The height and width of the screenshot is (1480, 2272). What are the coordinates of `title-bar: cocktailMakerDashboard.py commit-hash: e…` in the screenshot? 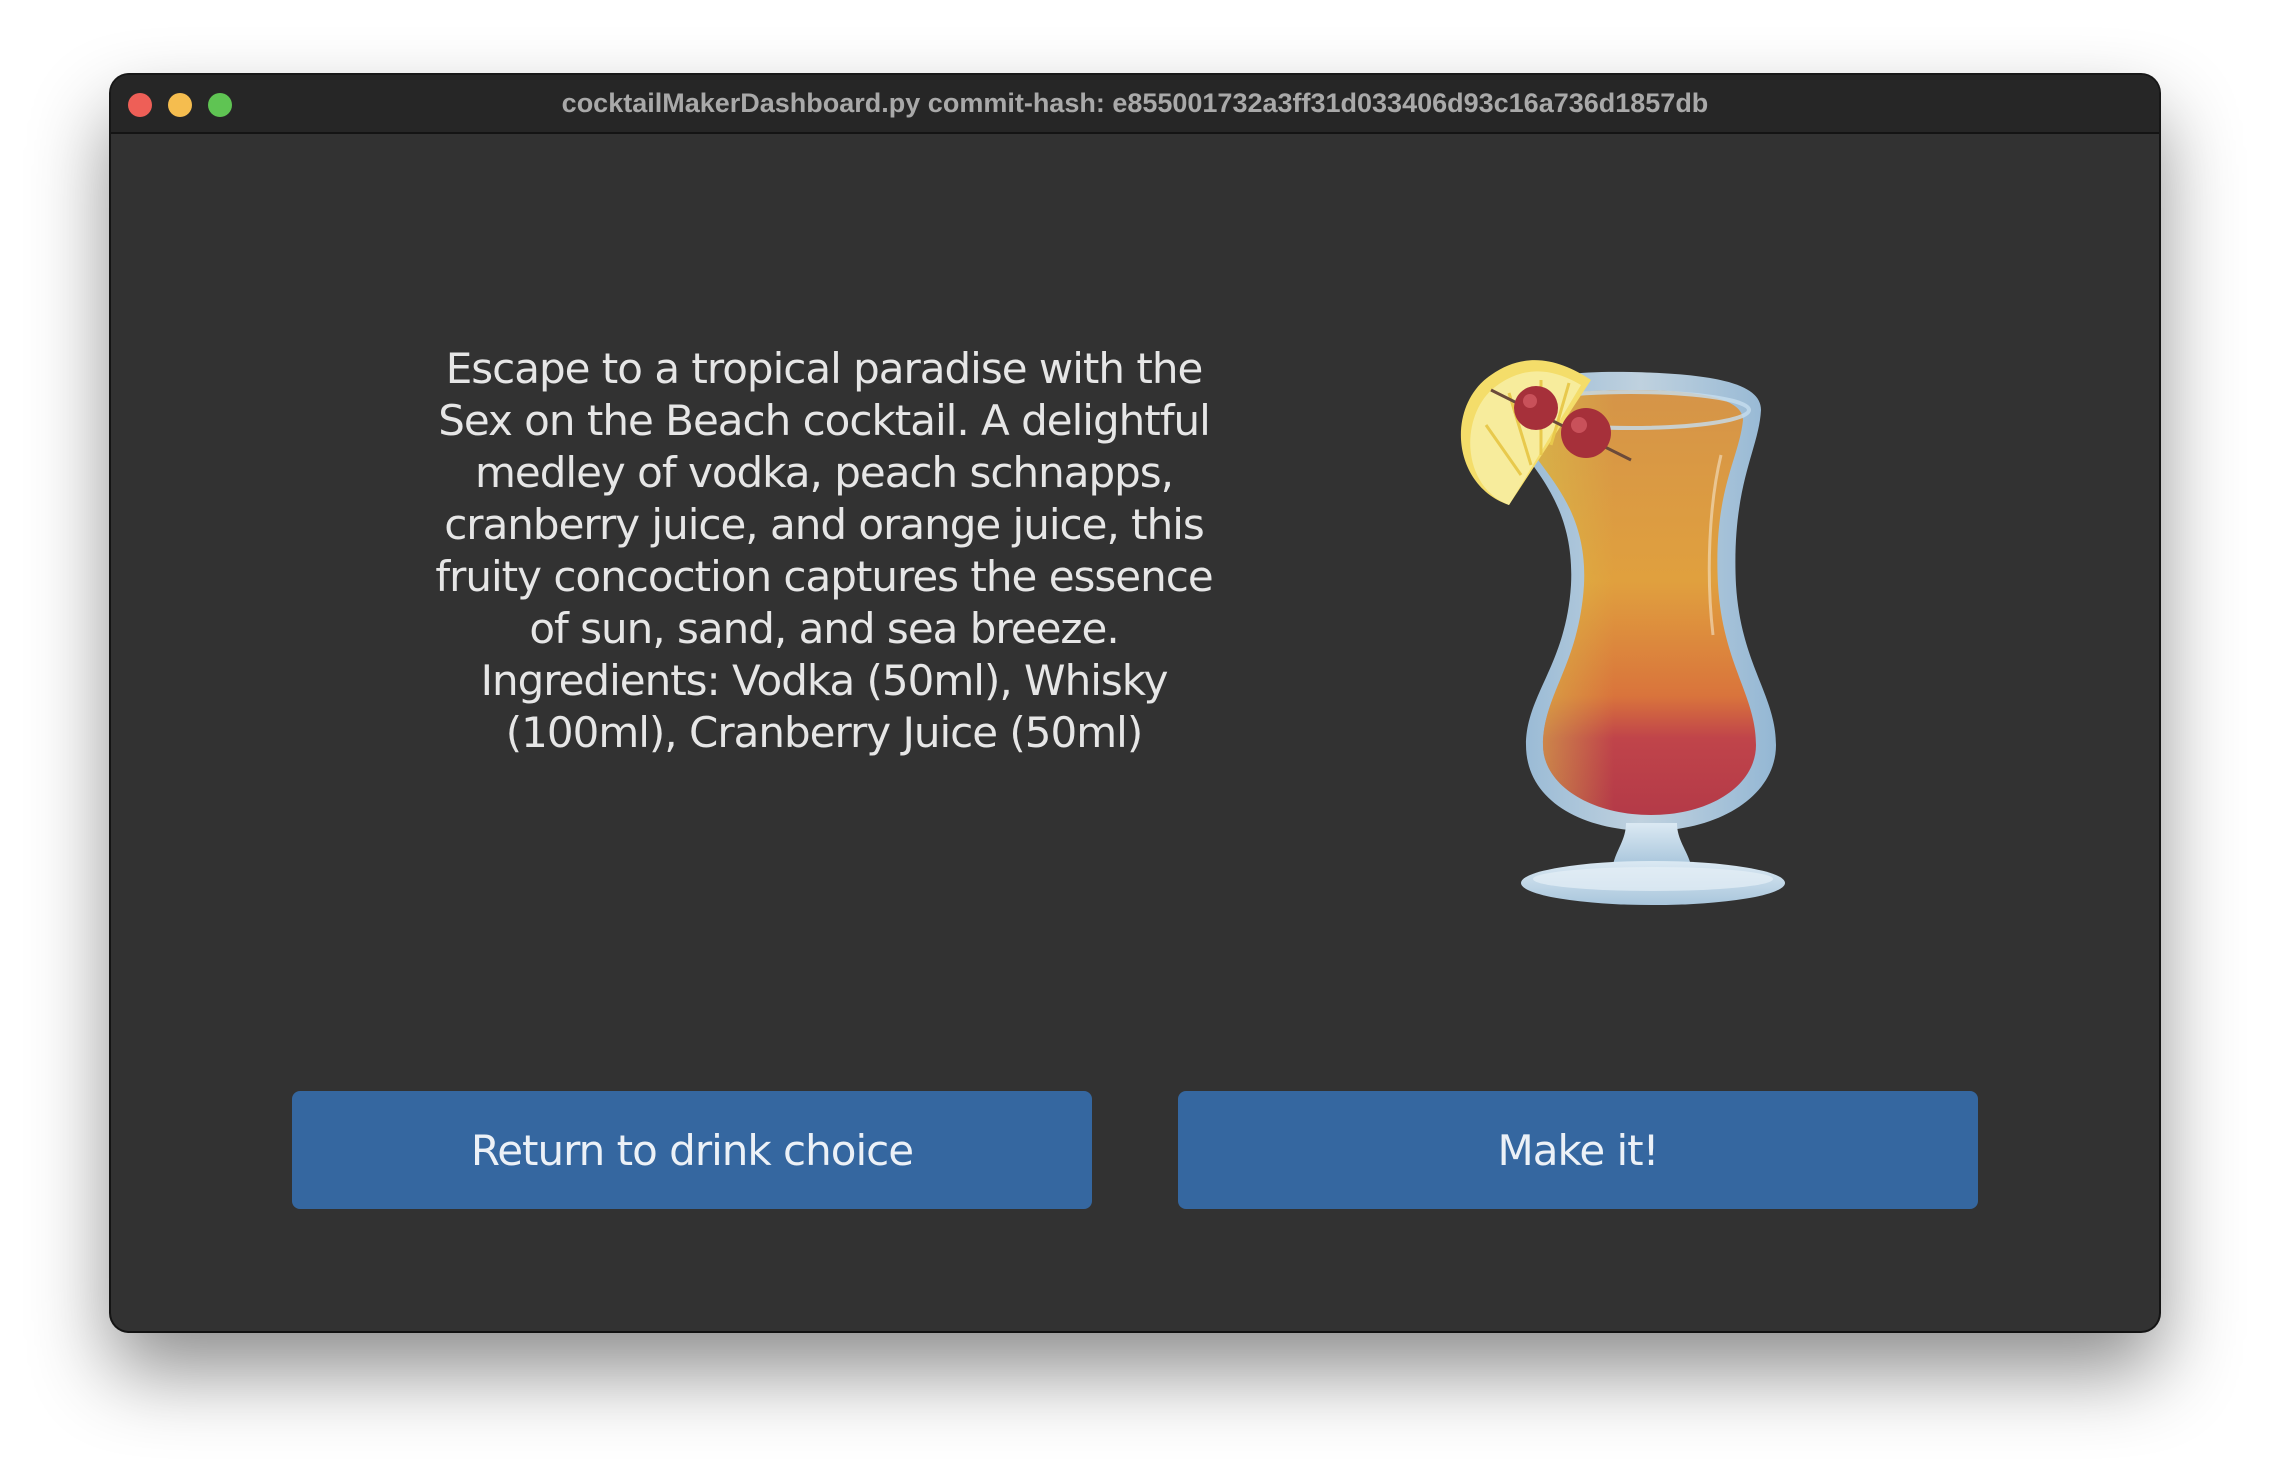 It's located at (1135, 104).